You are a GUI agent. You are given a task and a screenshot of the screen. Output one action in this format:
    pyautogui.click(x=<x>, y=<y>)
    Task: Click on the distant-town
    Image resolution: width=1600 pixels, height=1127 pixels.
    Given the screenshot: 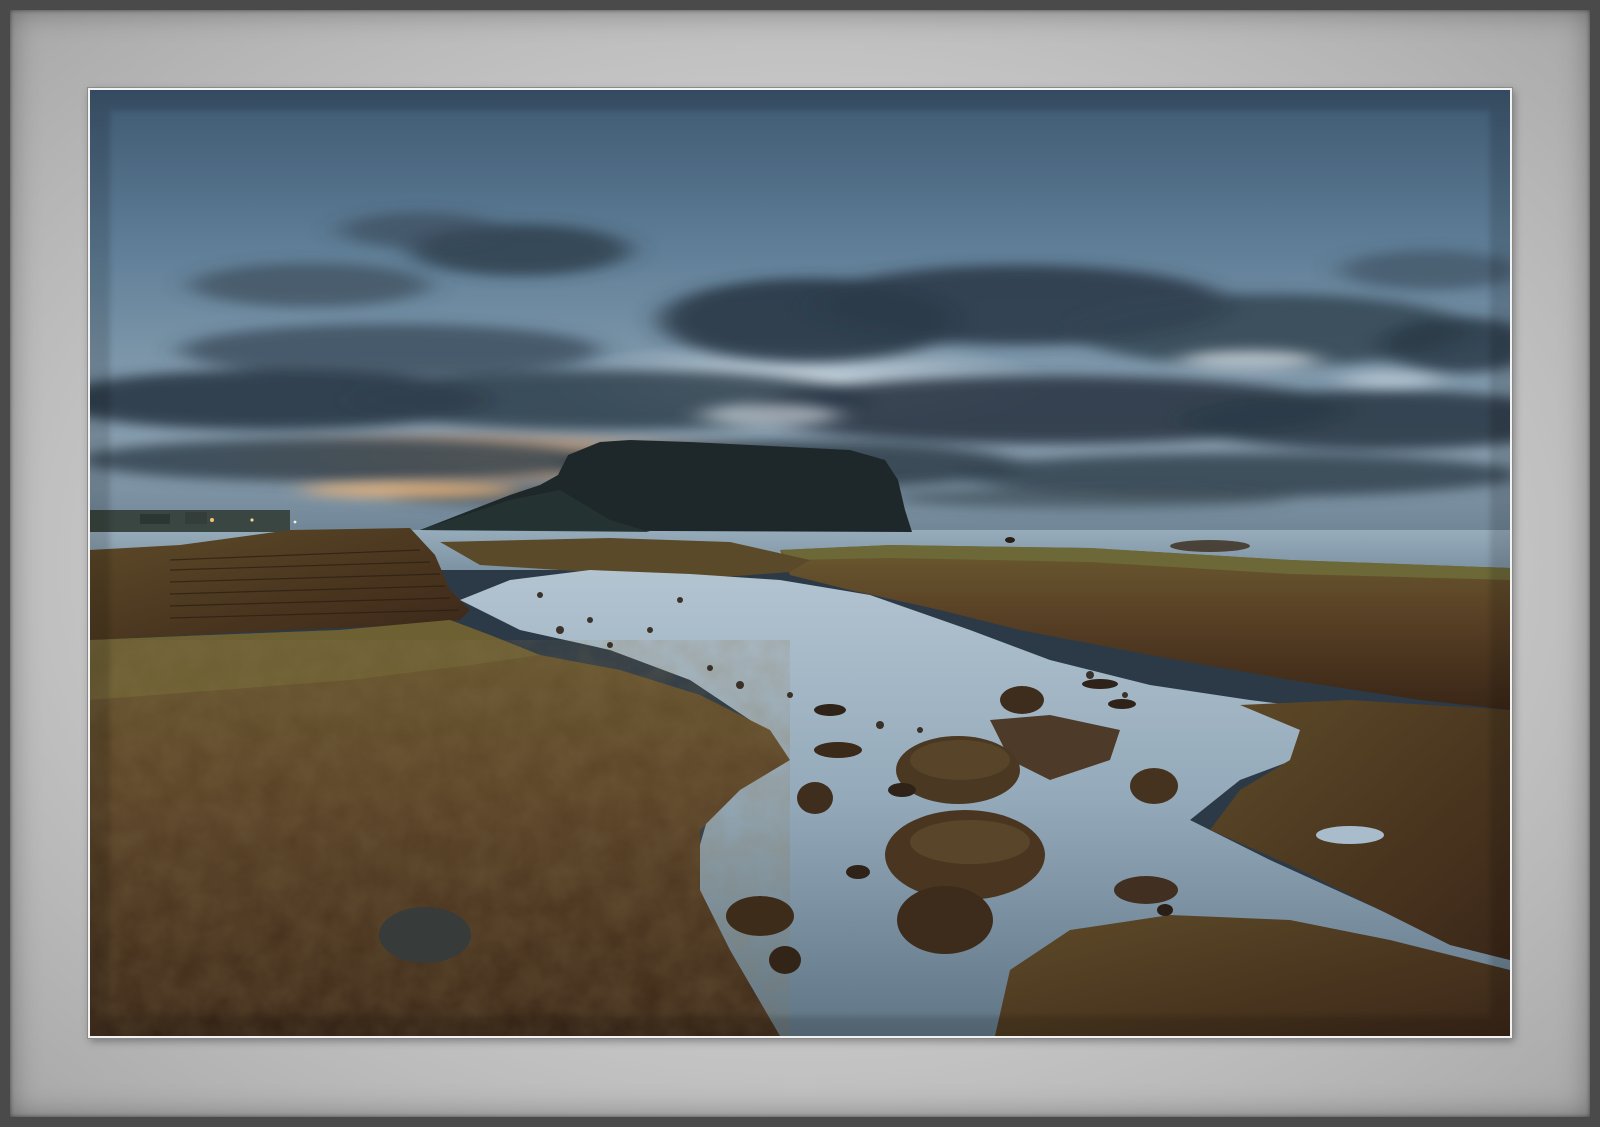 What is the action you would take?
    pyautogui.click(x=193, y=521)
    